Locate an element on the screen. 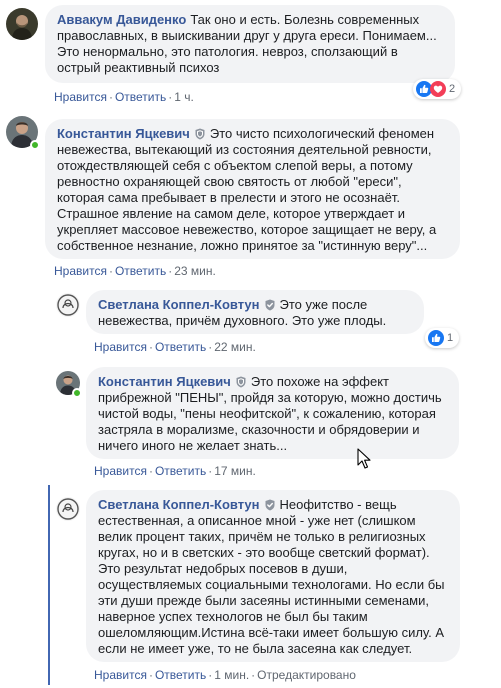 The width and height of the screenshot is (501, 688). love-icon is located at coordinates (438, 89).